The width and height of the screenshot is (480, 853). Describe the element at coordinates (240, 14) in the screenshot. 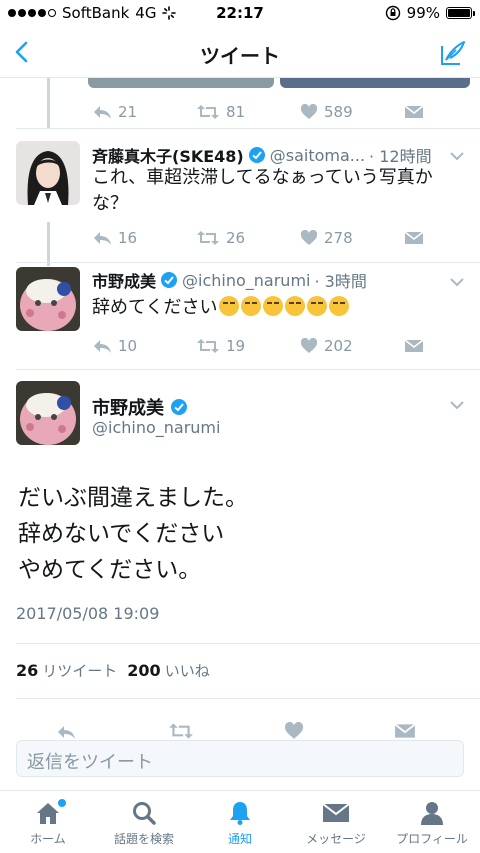

I see `status-bar: SoftBank 4G 22:17 99%` at that location.